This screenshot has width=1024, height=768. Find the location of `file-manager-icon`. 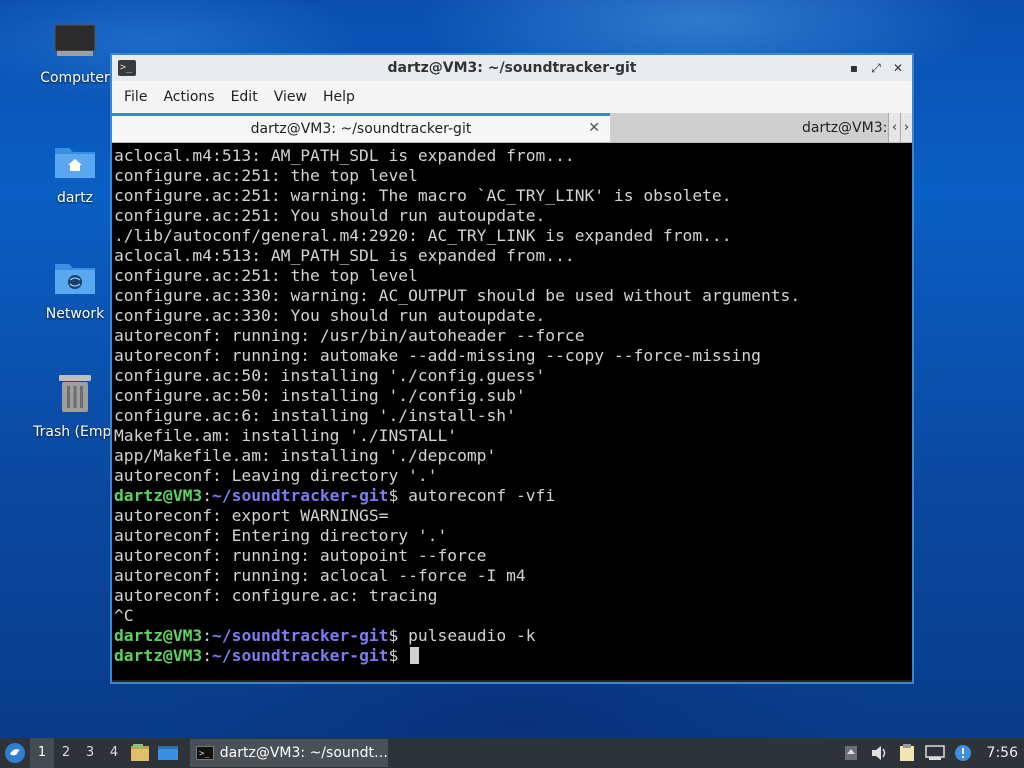

file-manager-icon is located at coordinates (140, 752).